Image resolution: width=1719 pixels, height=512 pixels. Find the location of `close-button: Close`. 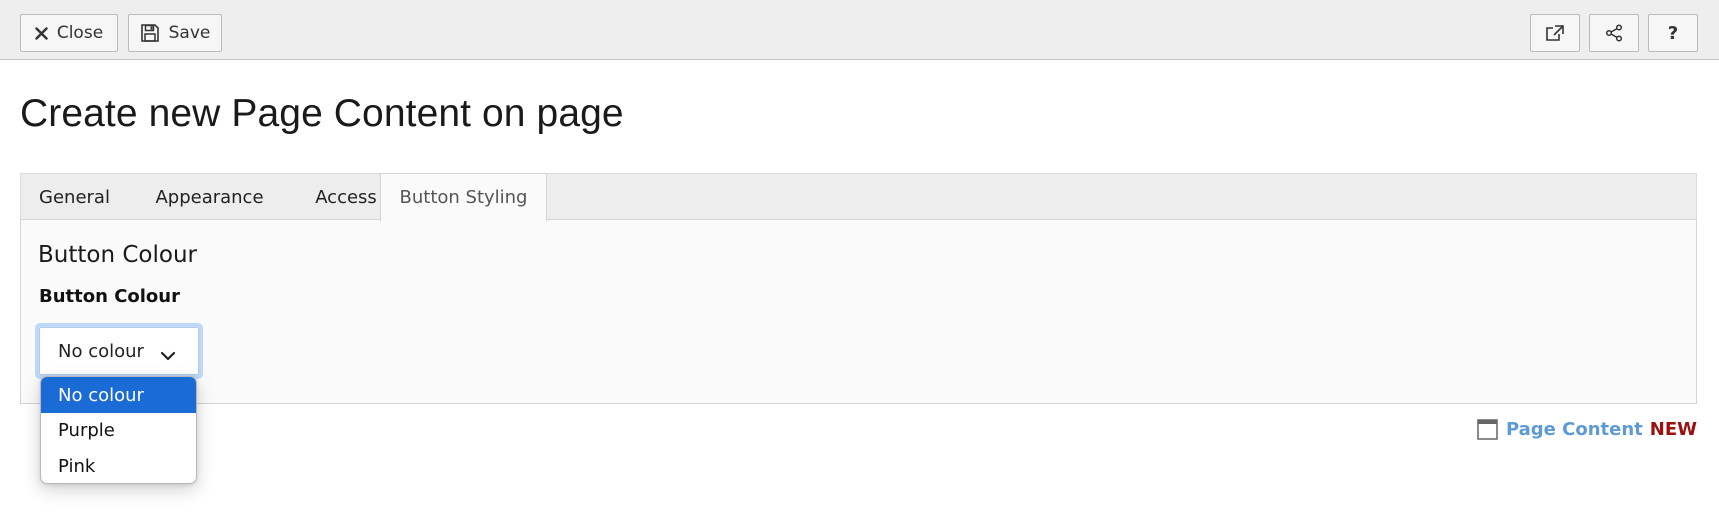

close-button: Close is located at coordinates (69, 33).